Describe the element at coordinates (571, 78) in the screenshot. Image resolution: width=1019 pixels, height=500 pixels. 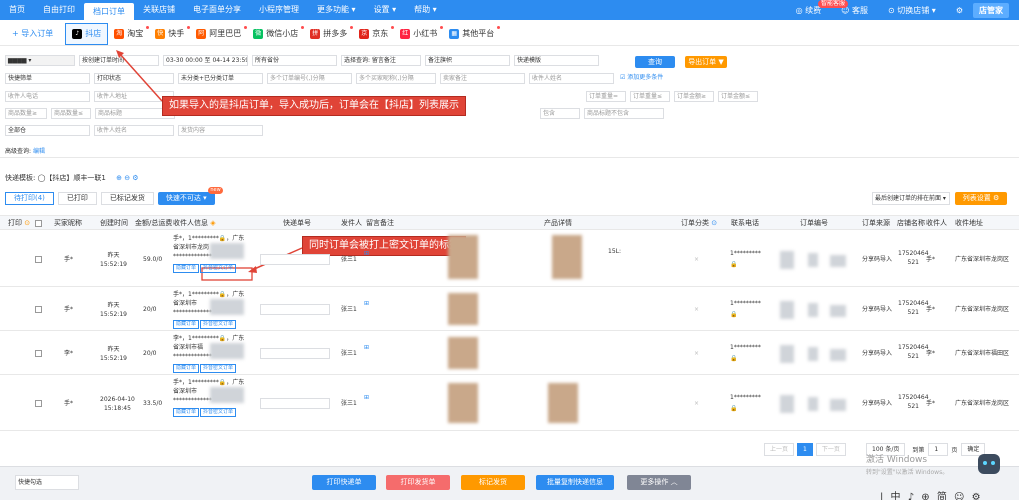
I see `recipient-name-input: 收件人姓名` at that location.